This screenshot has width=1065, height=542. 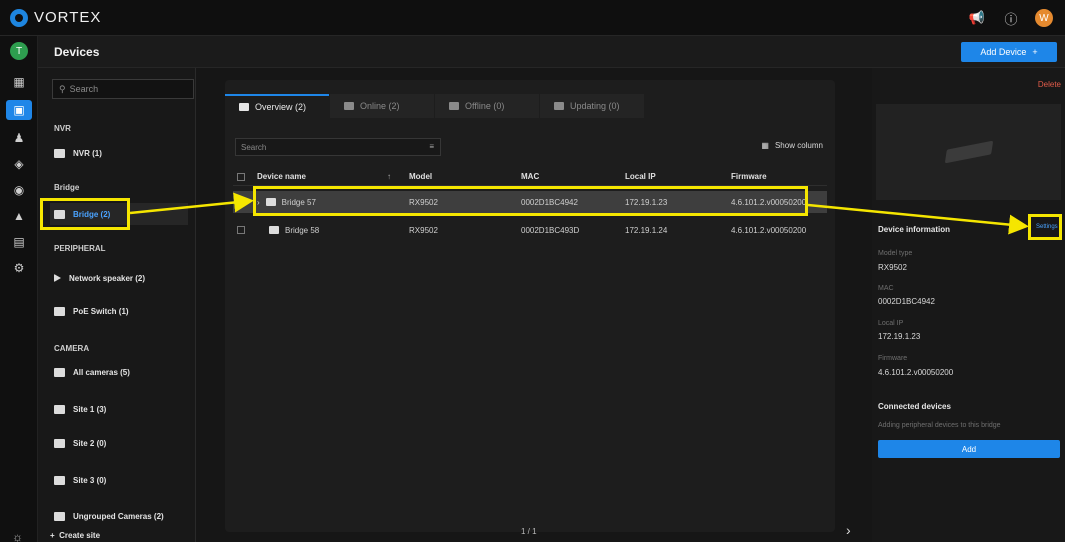 I want to click on table-search-placeholder: Search, so click(x=254, y=147).